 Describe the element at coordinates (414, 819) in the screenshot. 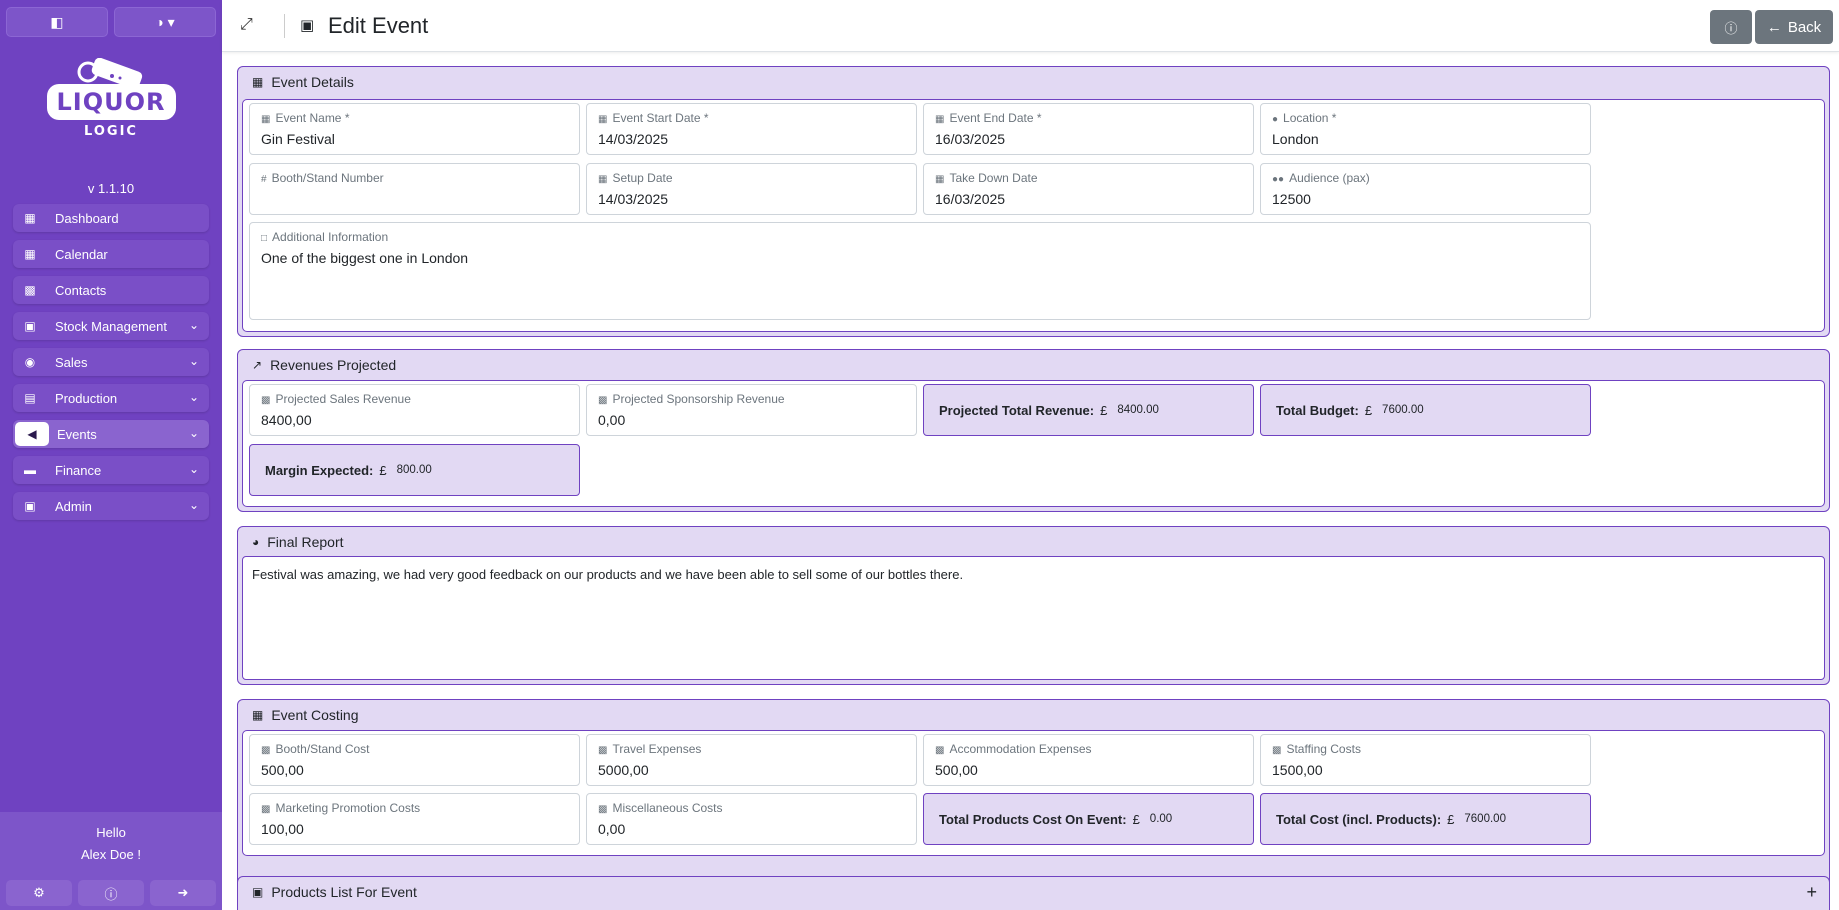

I see `marketing-costs-field: ▩ Marketing Promotion Costs 100,00` at that location.